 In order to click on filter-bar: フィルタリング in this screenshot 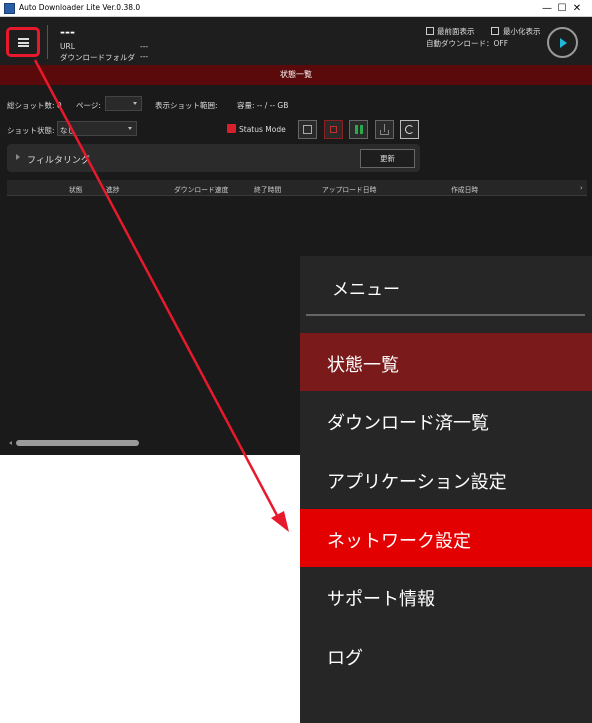, I will do `click(213, 158)`.